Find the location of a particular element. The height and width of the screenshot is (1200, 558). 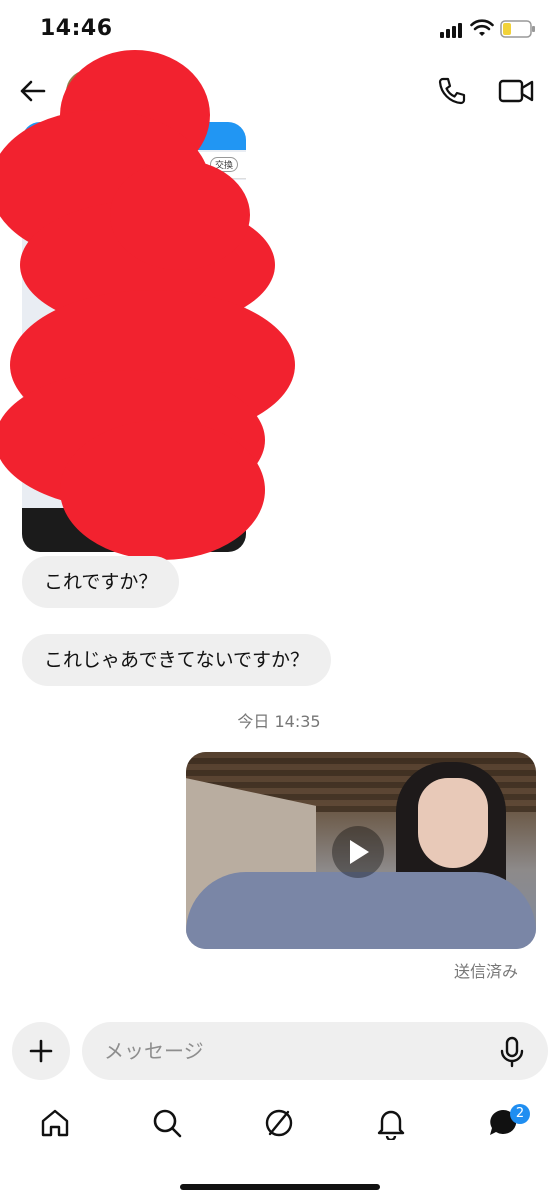

search-icon is located at coordinates (167, 1123).